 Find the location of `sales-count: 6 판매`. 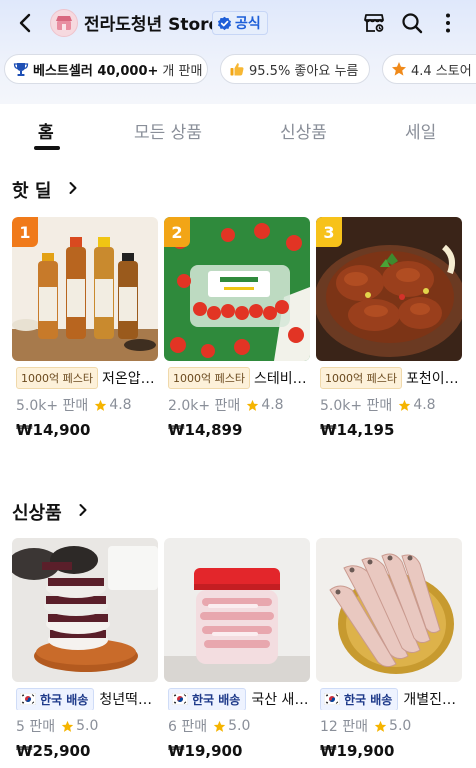

sales-count: 6 판매 is located at coordinates (188, 727).